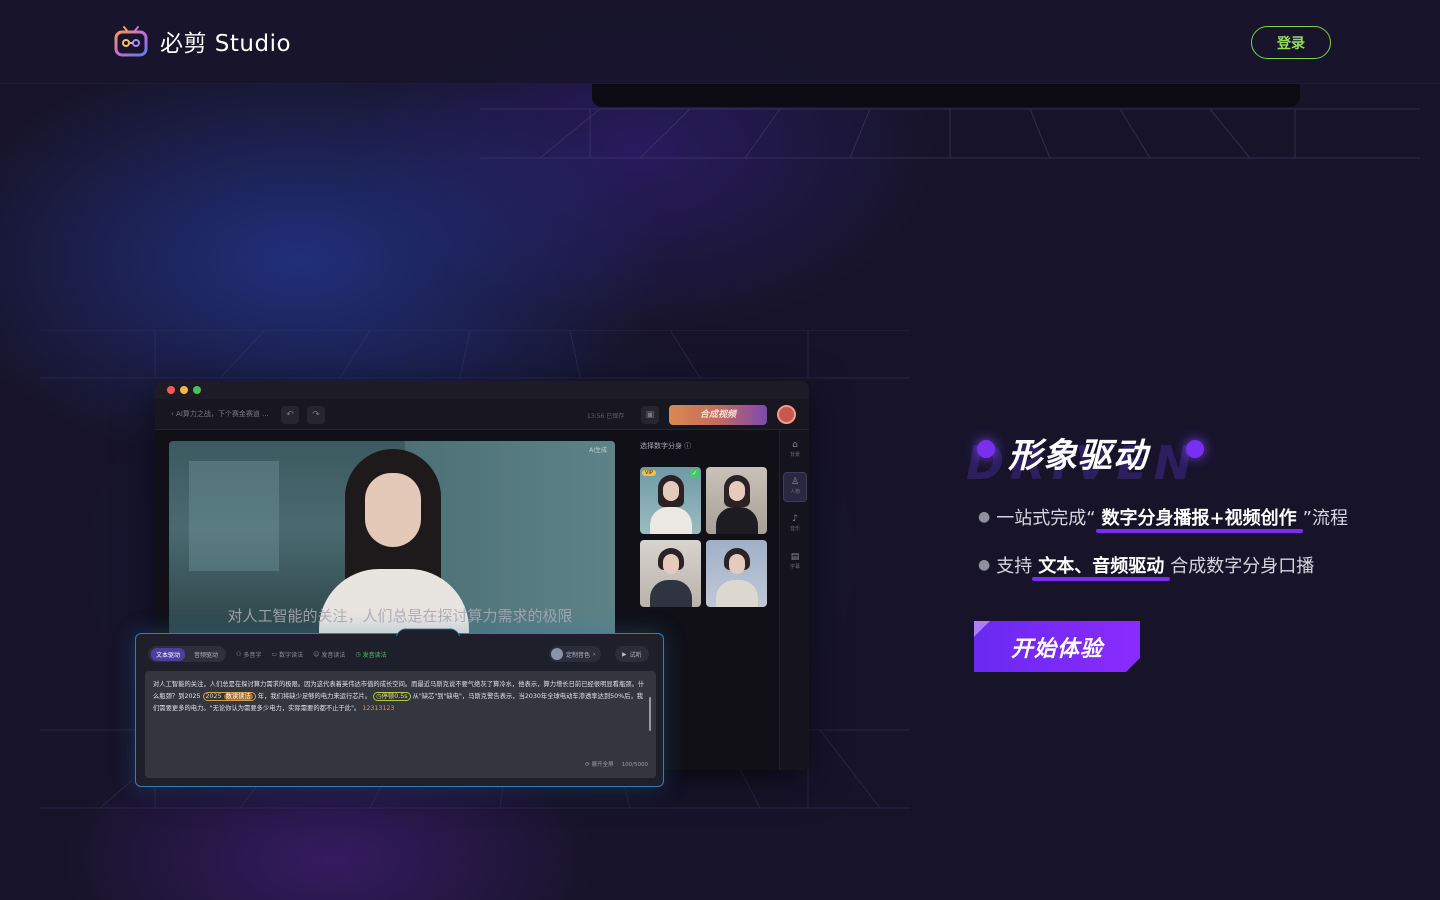  I want to click on timer-icon: ◷, so click(358, 654).